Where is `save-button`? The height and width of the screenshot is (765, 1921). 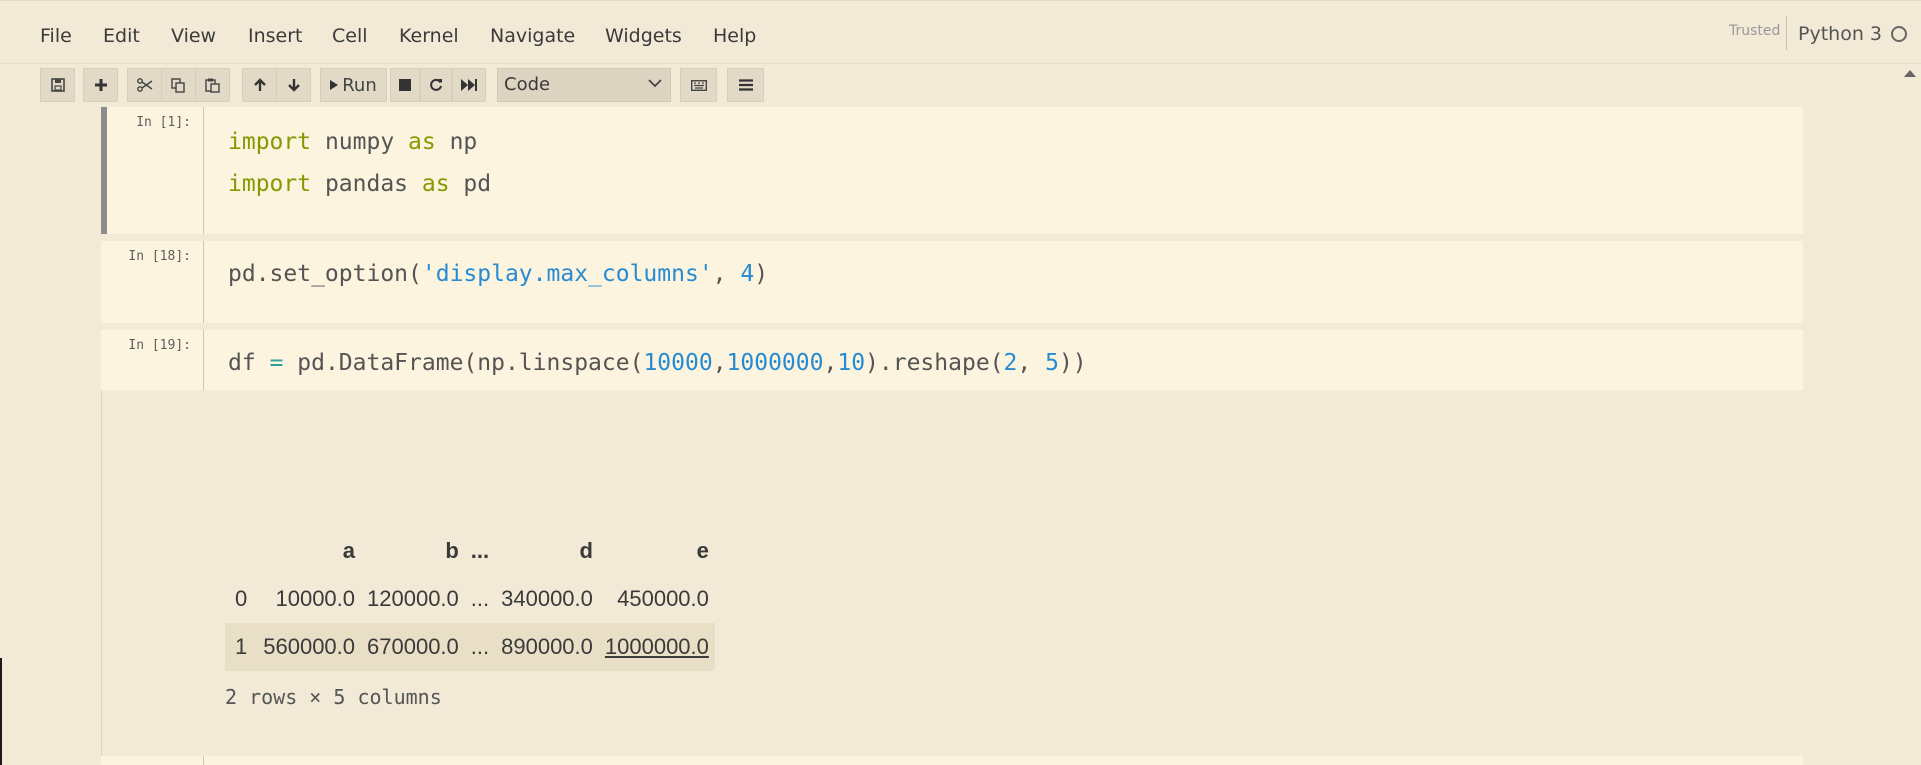 save-button is located at coordinates (57, 85).